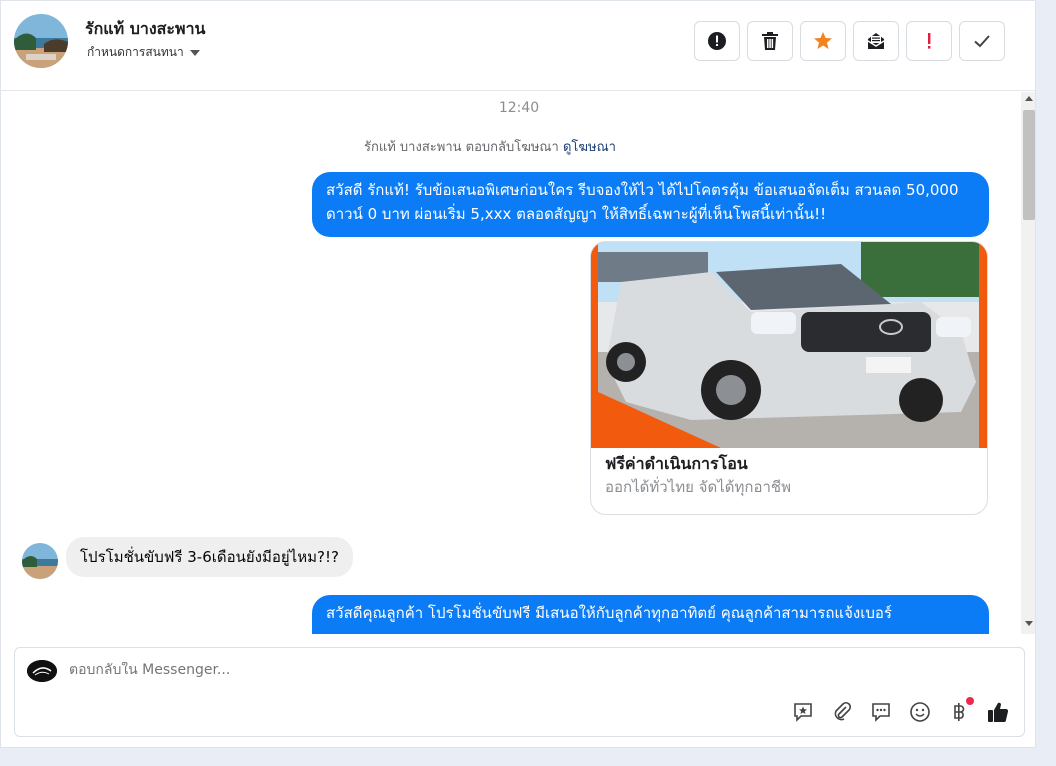  What do you see at coordinates (589, 147) in the screenshot?
I see `view-ad-link: ดูโฆษณา` at bounding box center [589, 147].